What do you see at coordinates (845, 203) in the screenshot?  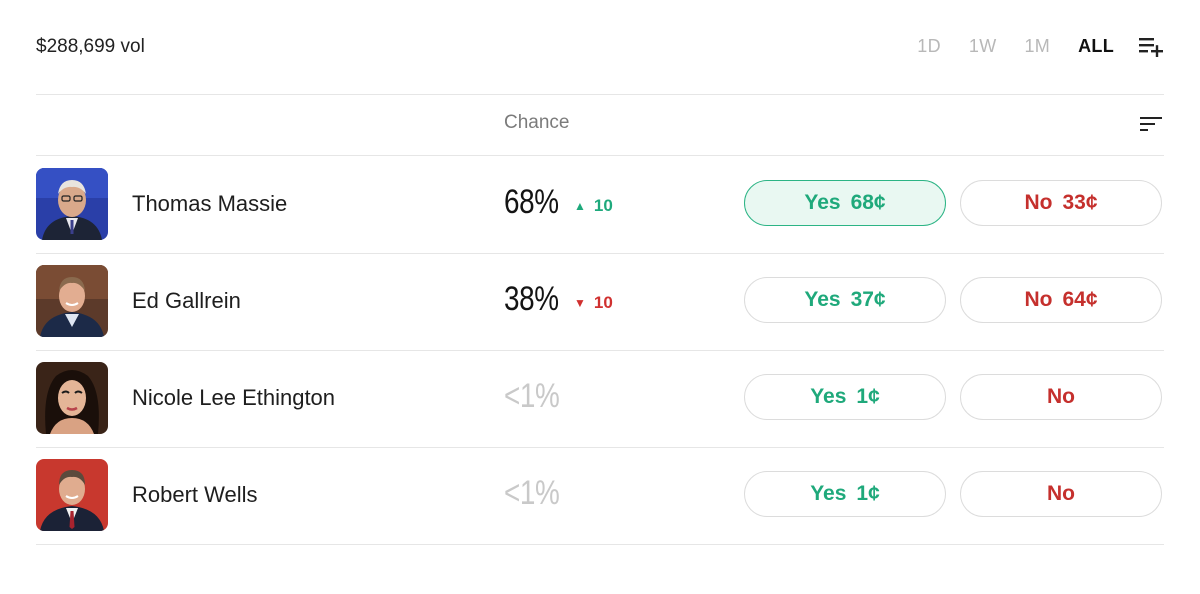 I see `buy-yes-button: Yes 68¢` at bounding box center [845, 203].